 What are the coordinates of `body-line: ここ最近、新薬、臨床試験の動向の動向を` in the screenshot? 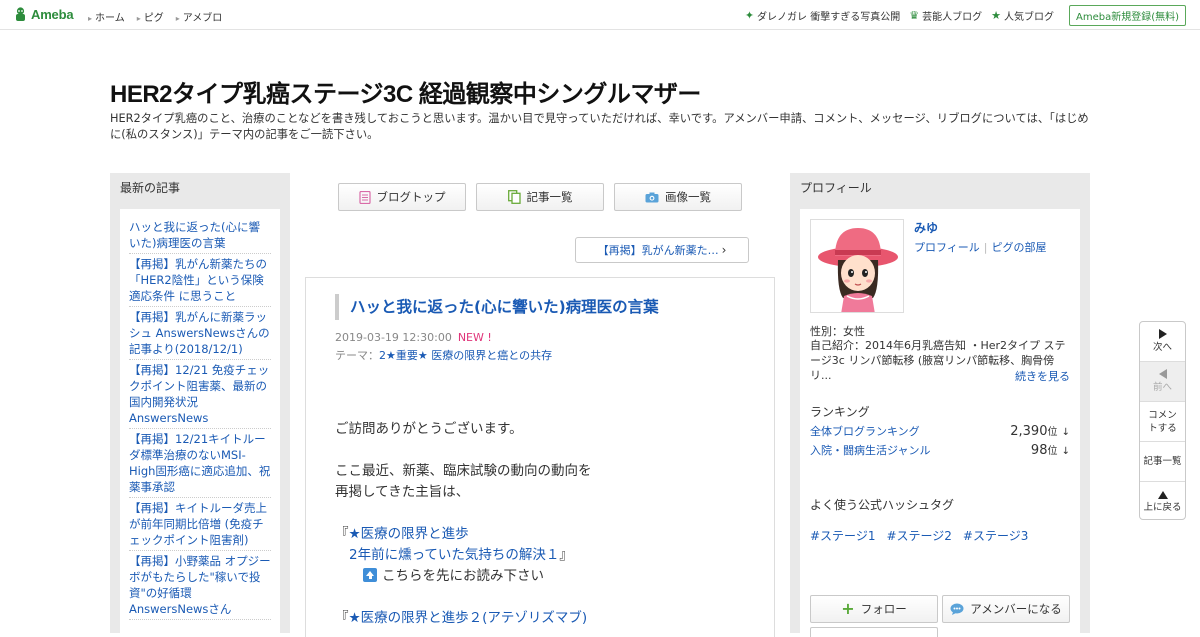 It's located at (463, 471).